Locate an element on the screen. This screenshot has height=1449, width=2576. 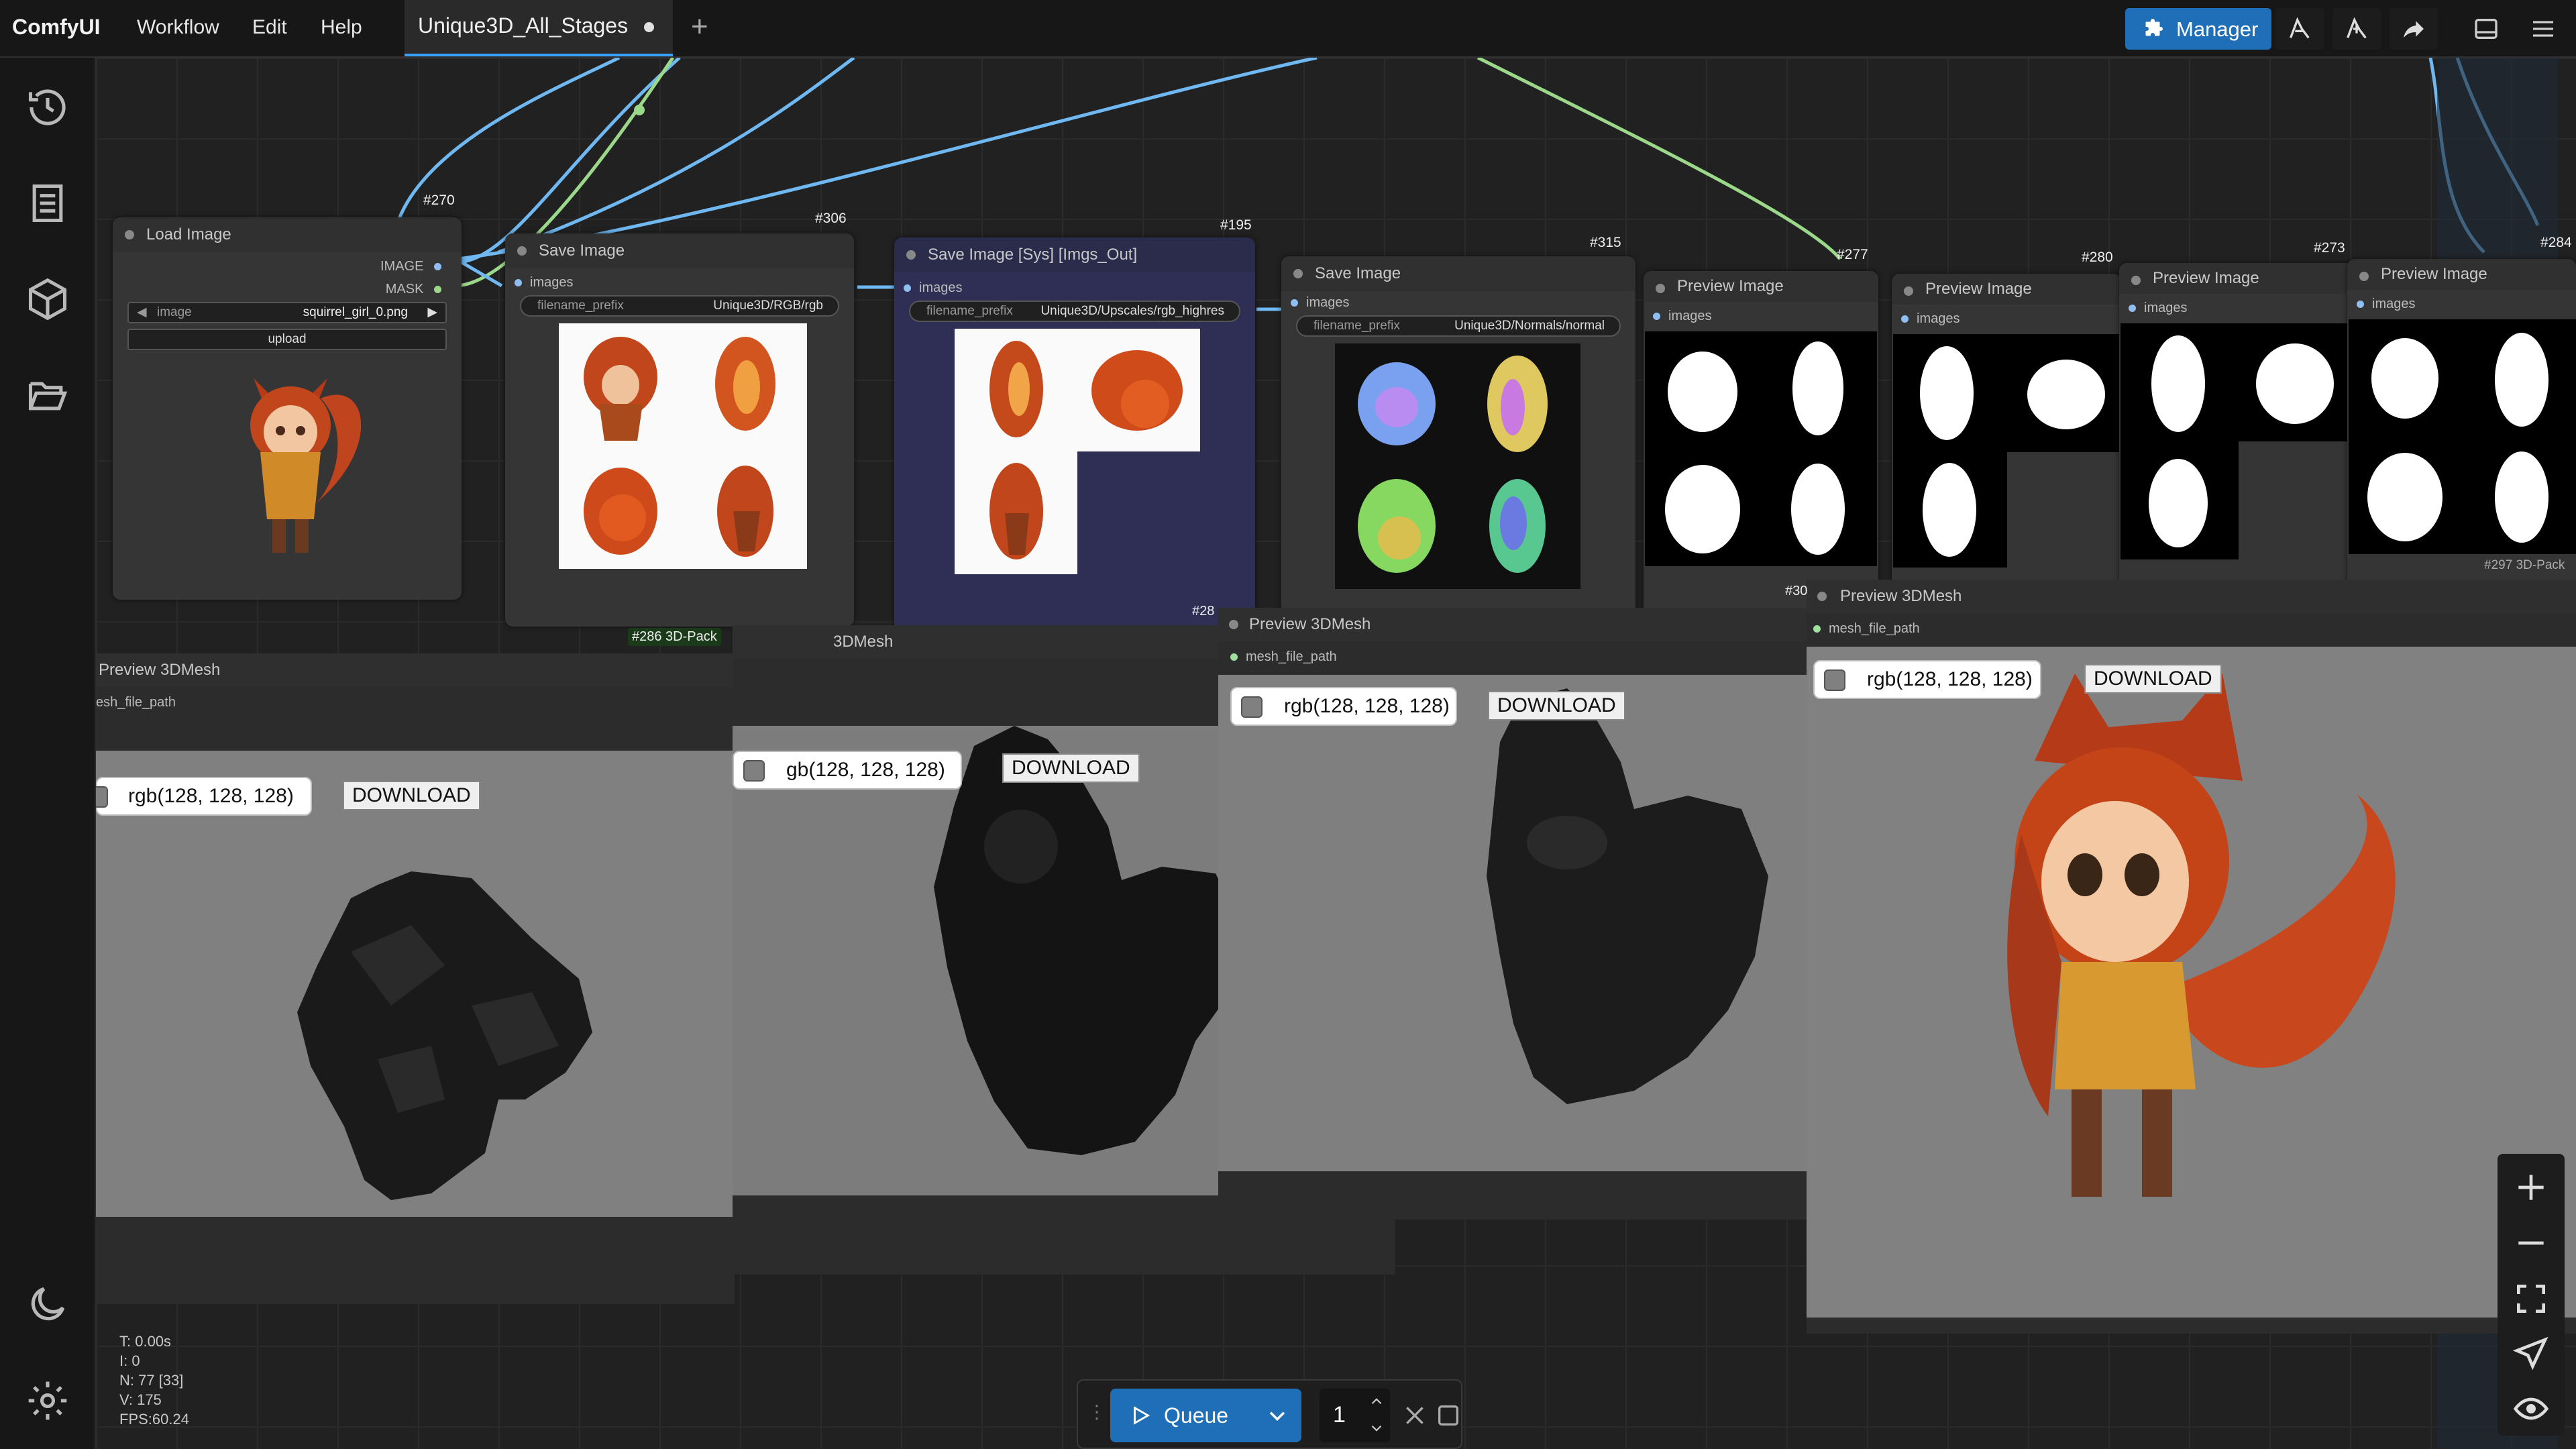
unsaved-dot-icon is located at coordinates (649, 27).